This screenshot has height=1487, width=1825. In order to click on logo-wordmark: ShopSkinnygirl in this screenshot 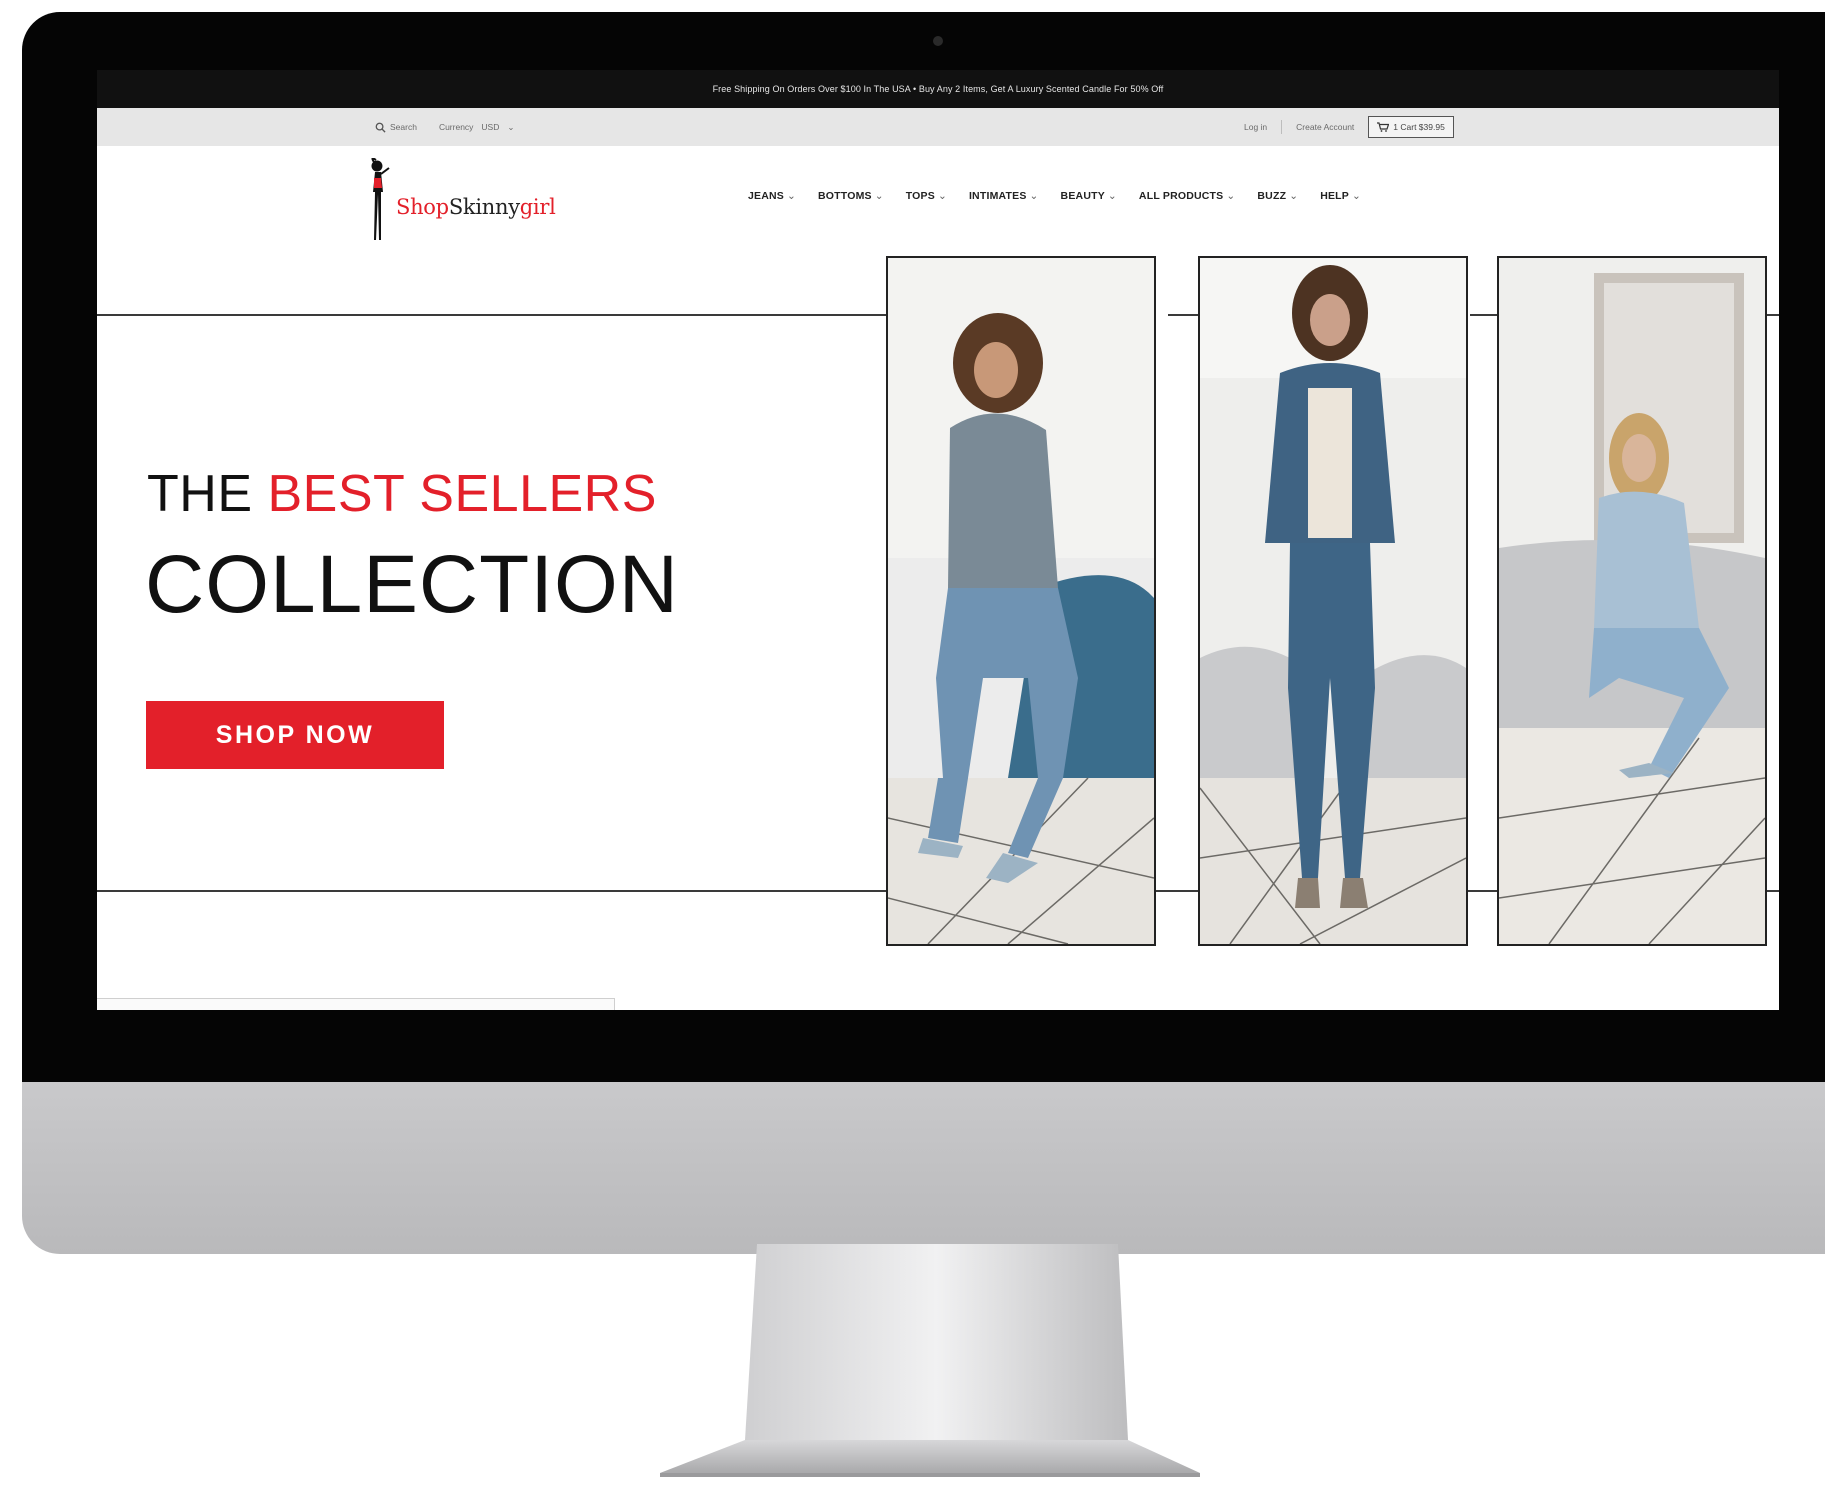, I will do `click(476, 207)`.